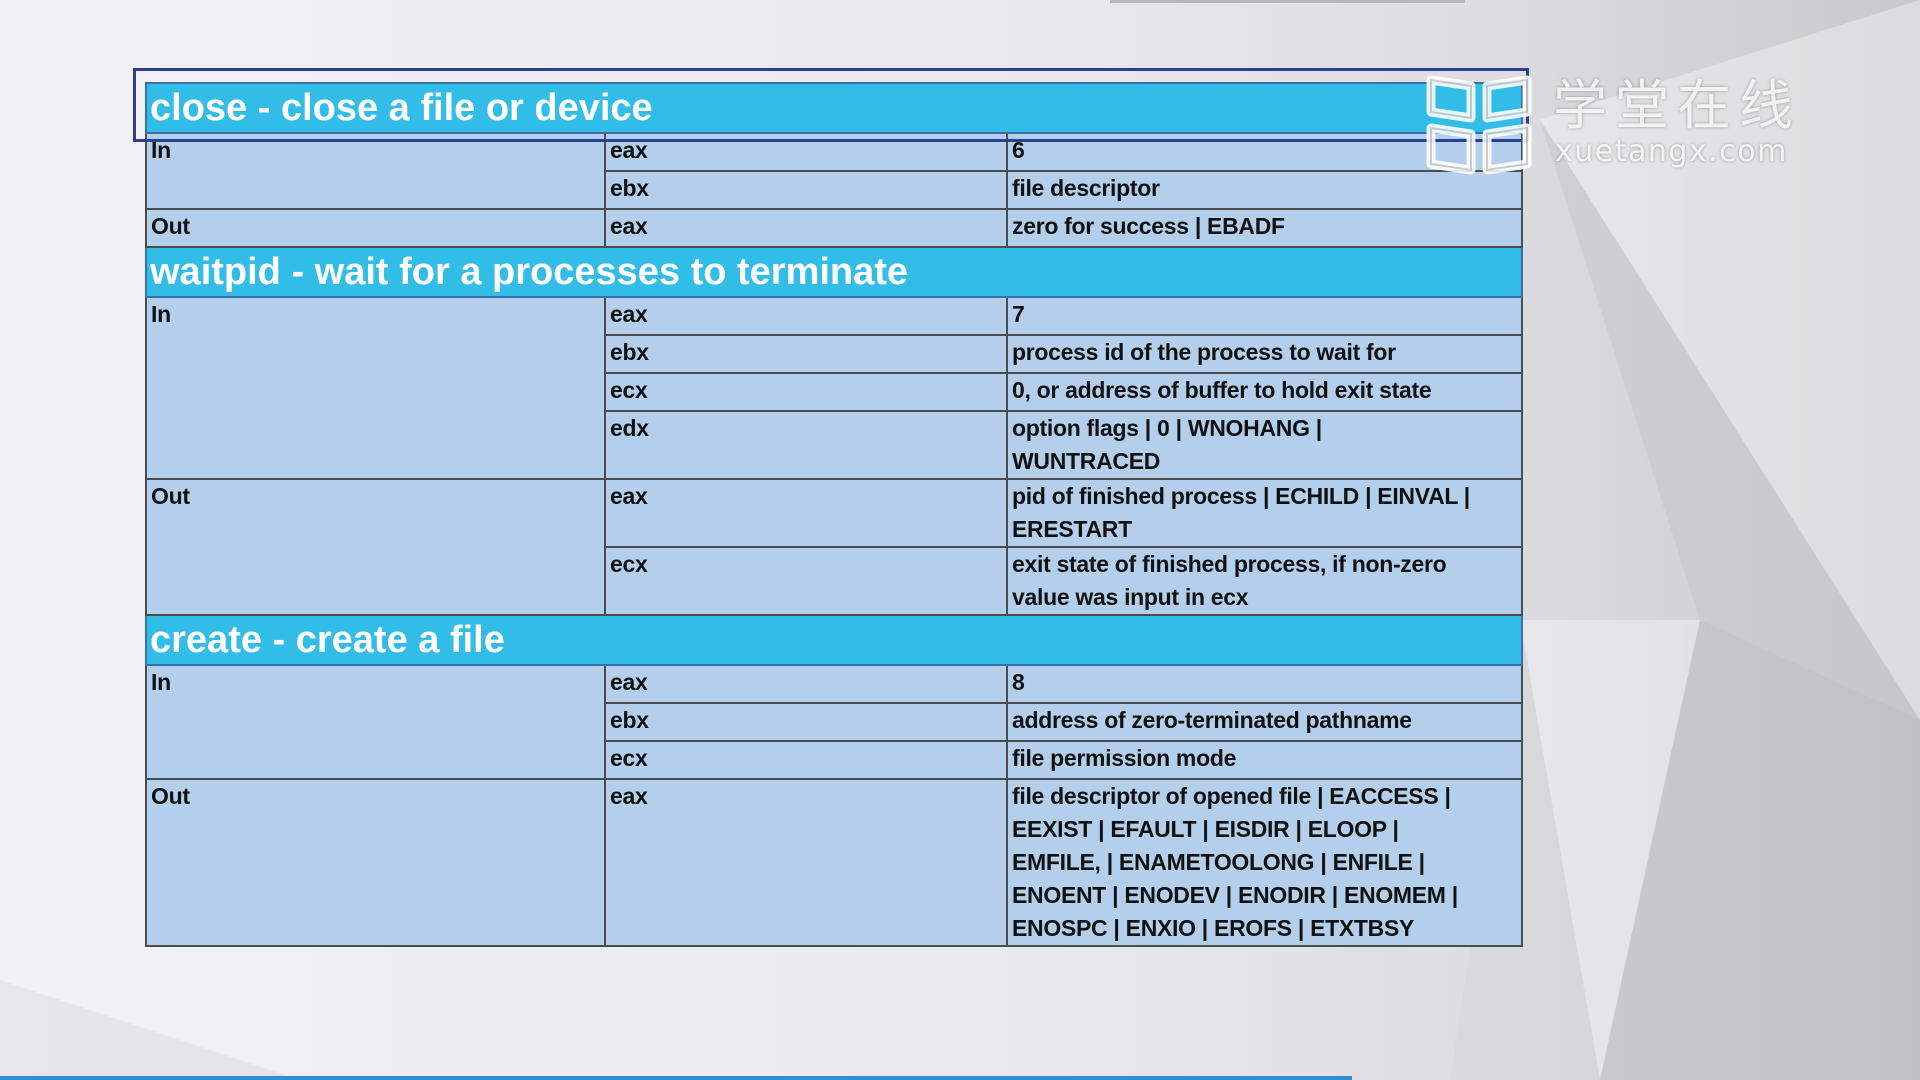  I want to click on value-cell: option flags | 0 | WNOHANG | WUNTRACED, so click(1264, 445).